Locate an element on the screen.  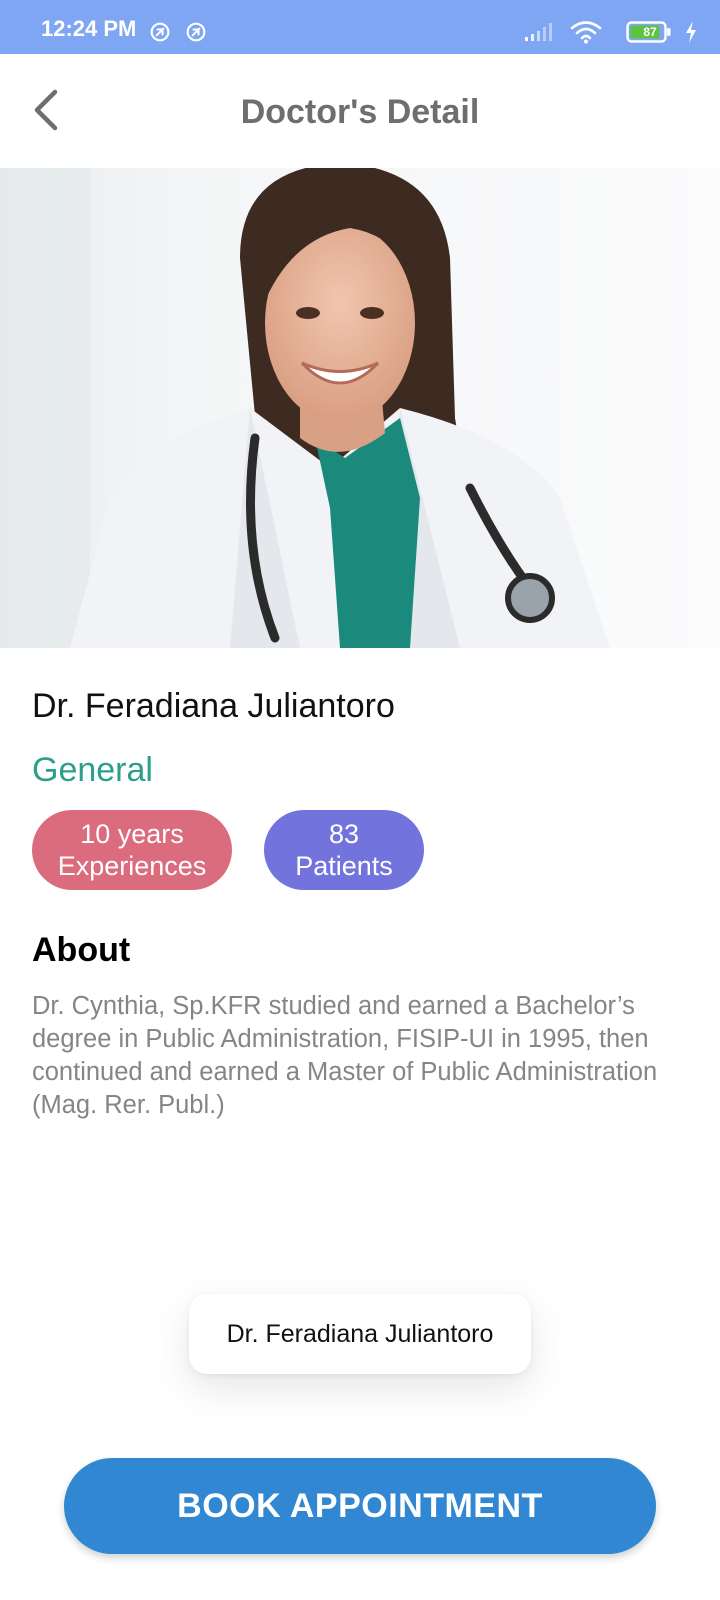
status-bar: 12:24 PM 87 is located at coordinates (360, 27).